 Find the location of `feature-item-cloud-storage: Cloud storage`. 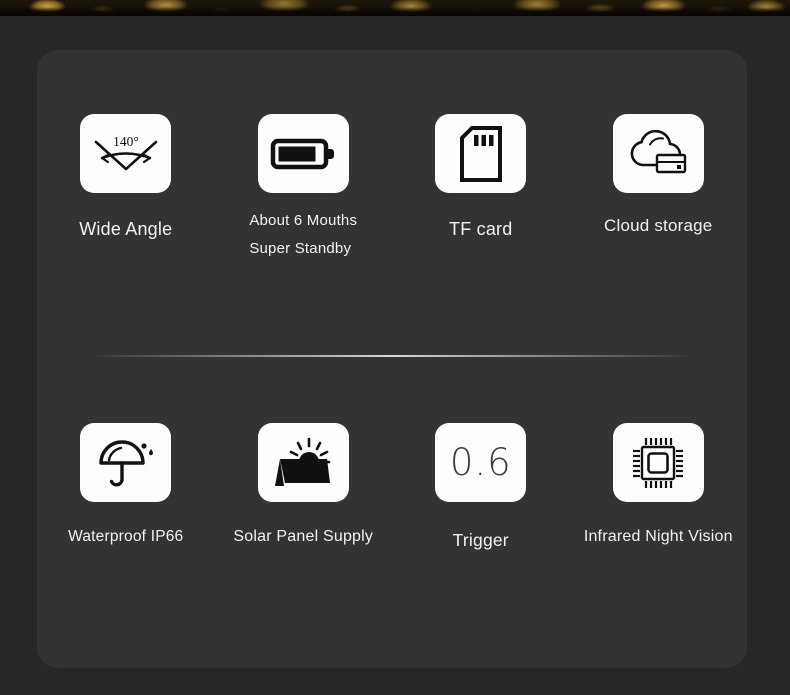

feature-item-cloud-storage: Cloud storage is located at coordinates (659, 188).